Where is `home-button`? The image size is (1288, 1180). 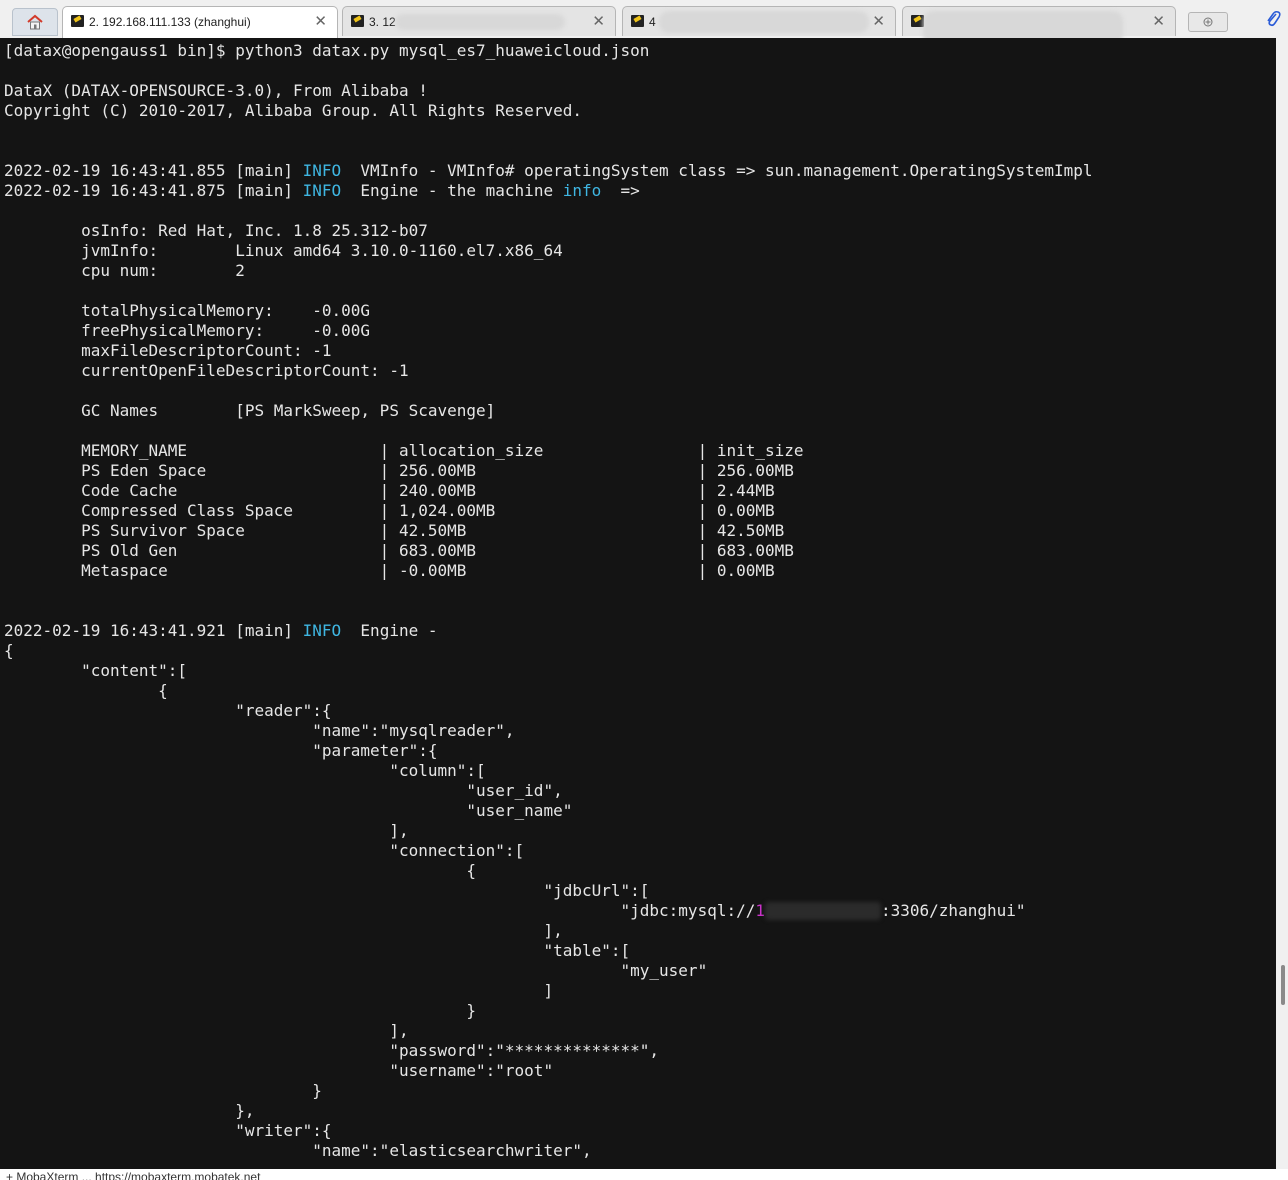 home-button is located at coordinates (35, 22).